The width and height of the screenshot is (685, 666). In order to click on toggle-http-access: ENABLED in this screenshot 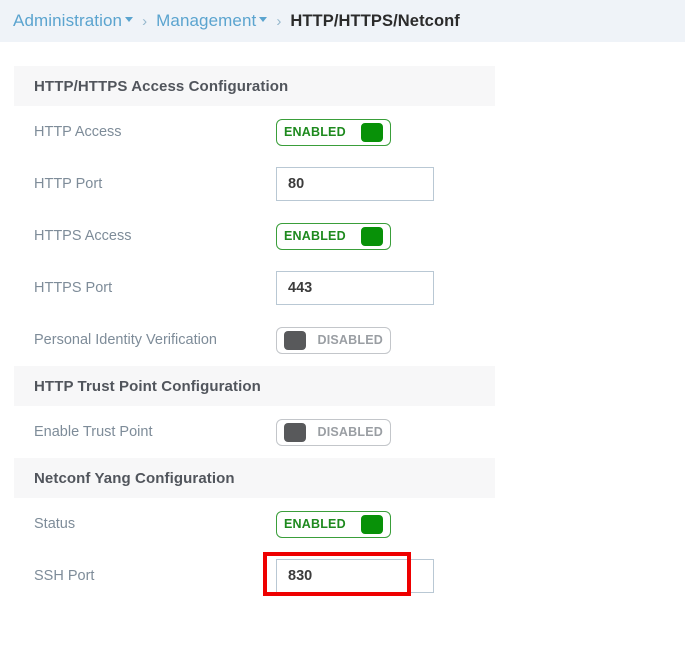, I will do `click(333, 132)`.